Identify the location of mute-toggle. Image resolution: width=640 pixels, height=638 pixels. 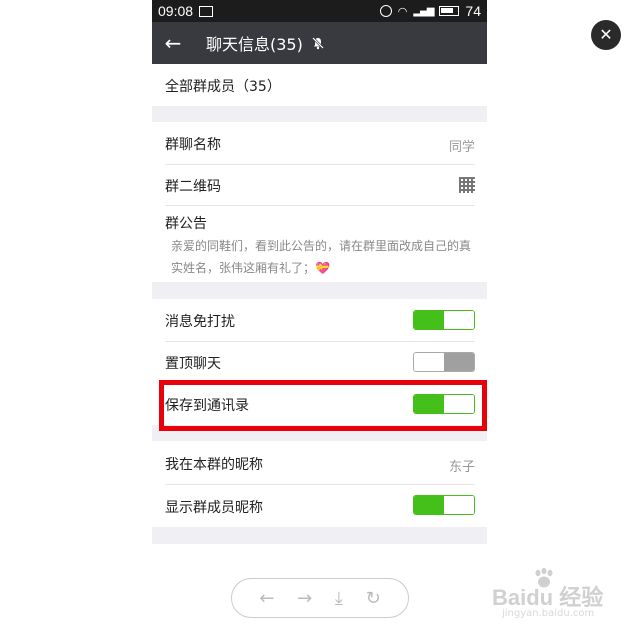
(444, 320).